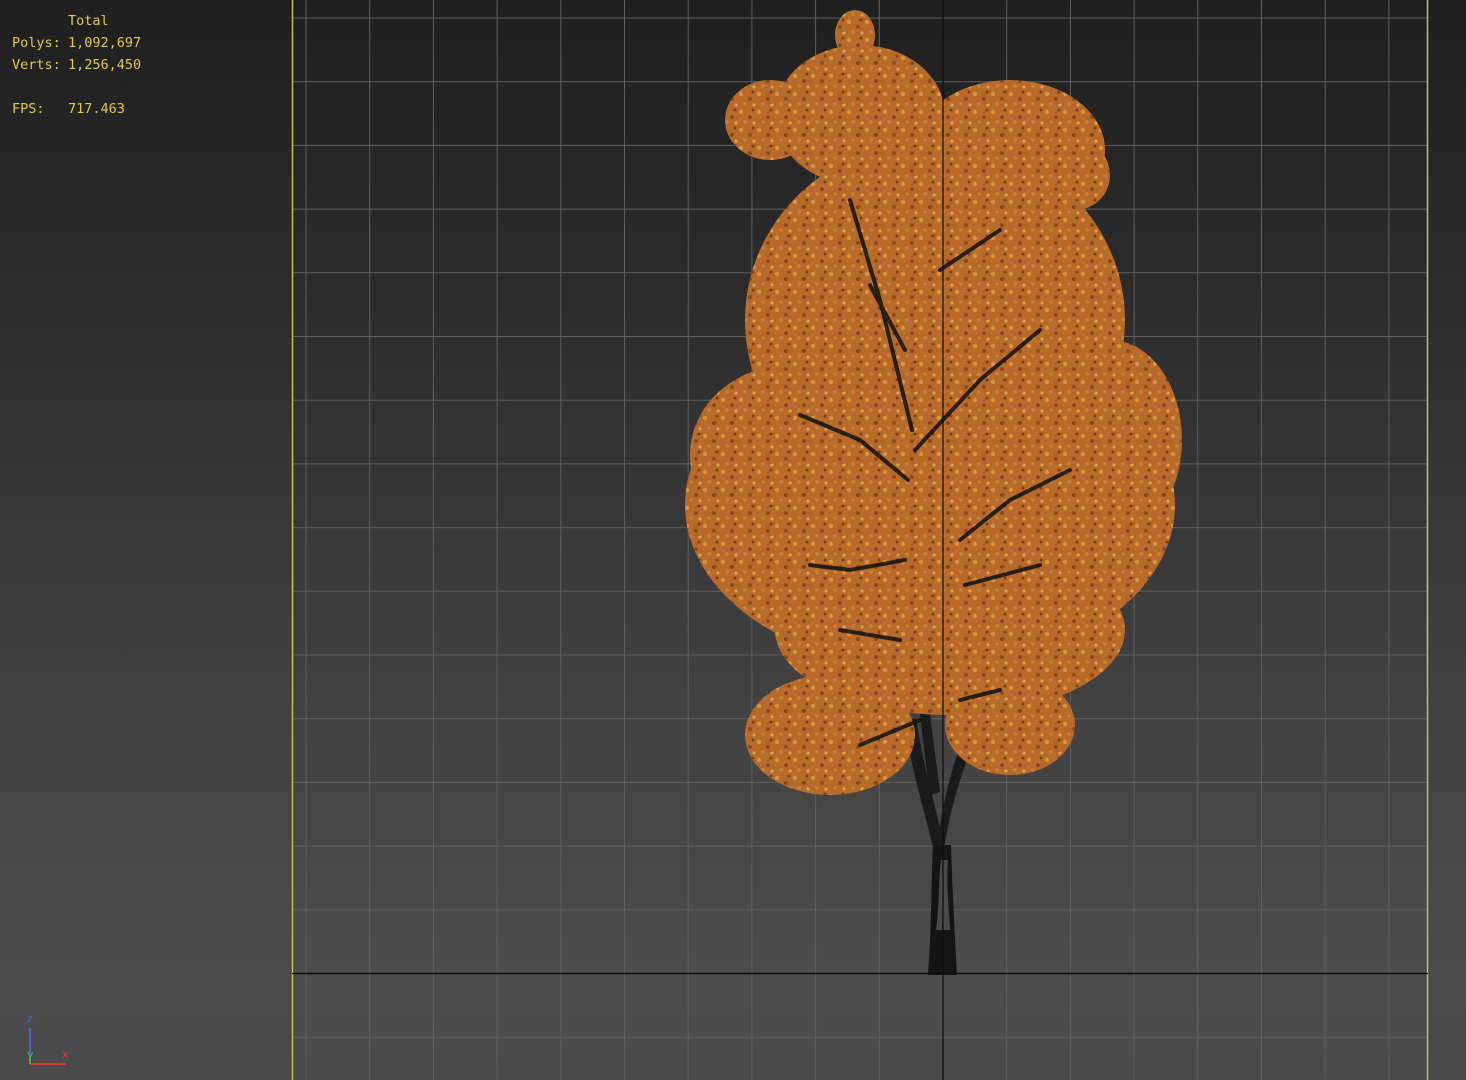 The height and width of the screenshot is (1080, 1466). I want to click on xyz-axis-tripod-icon: z y x, so click(50, 1040).